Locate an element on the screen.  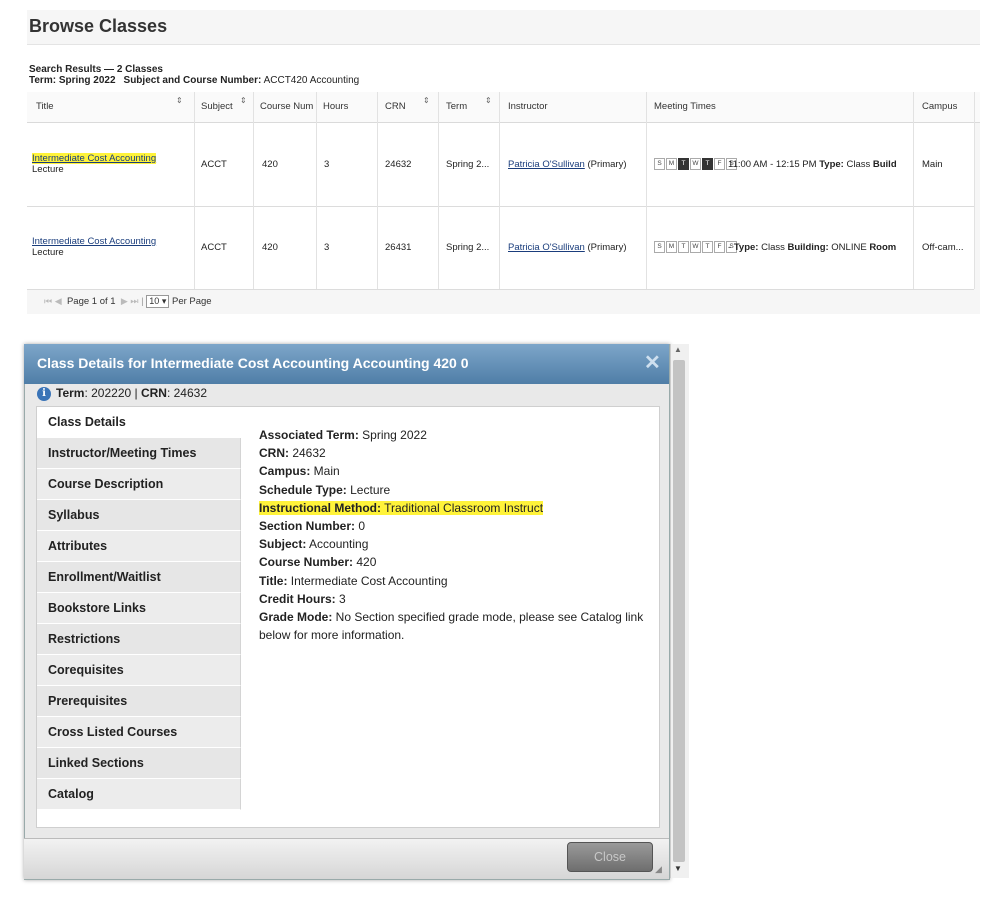
page-of-label: of 1 is located at coordinates (107, 301).